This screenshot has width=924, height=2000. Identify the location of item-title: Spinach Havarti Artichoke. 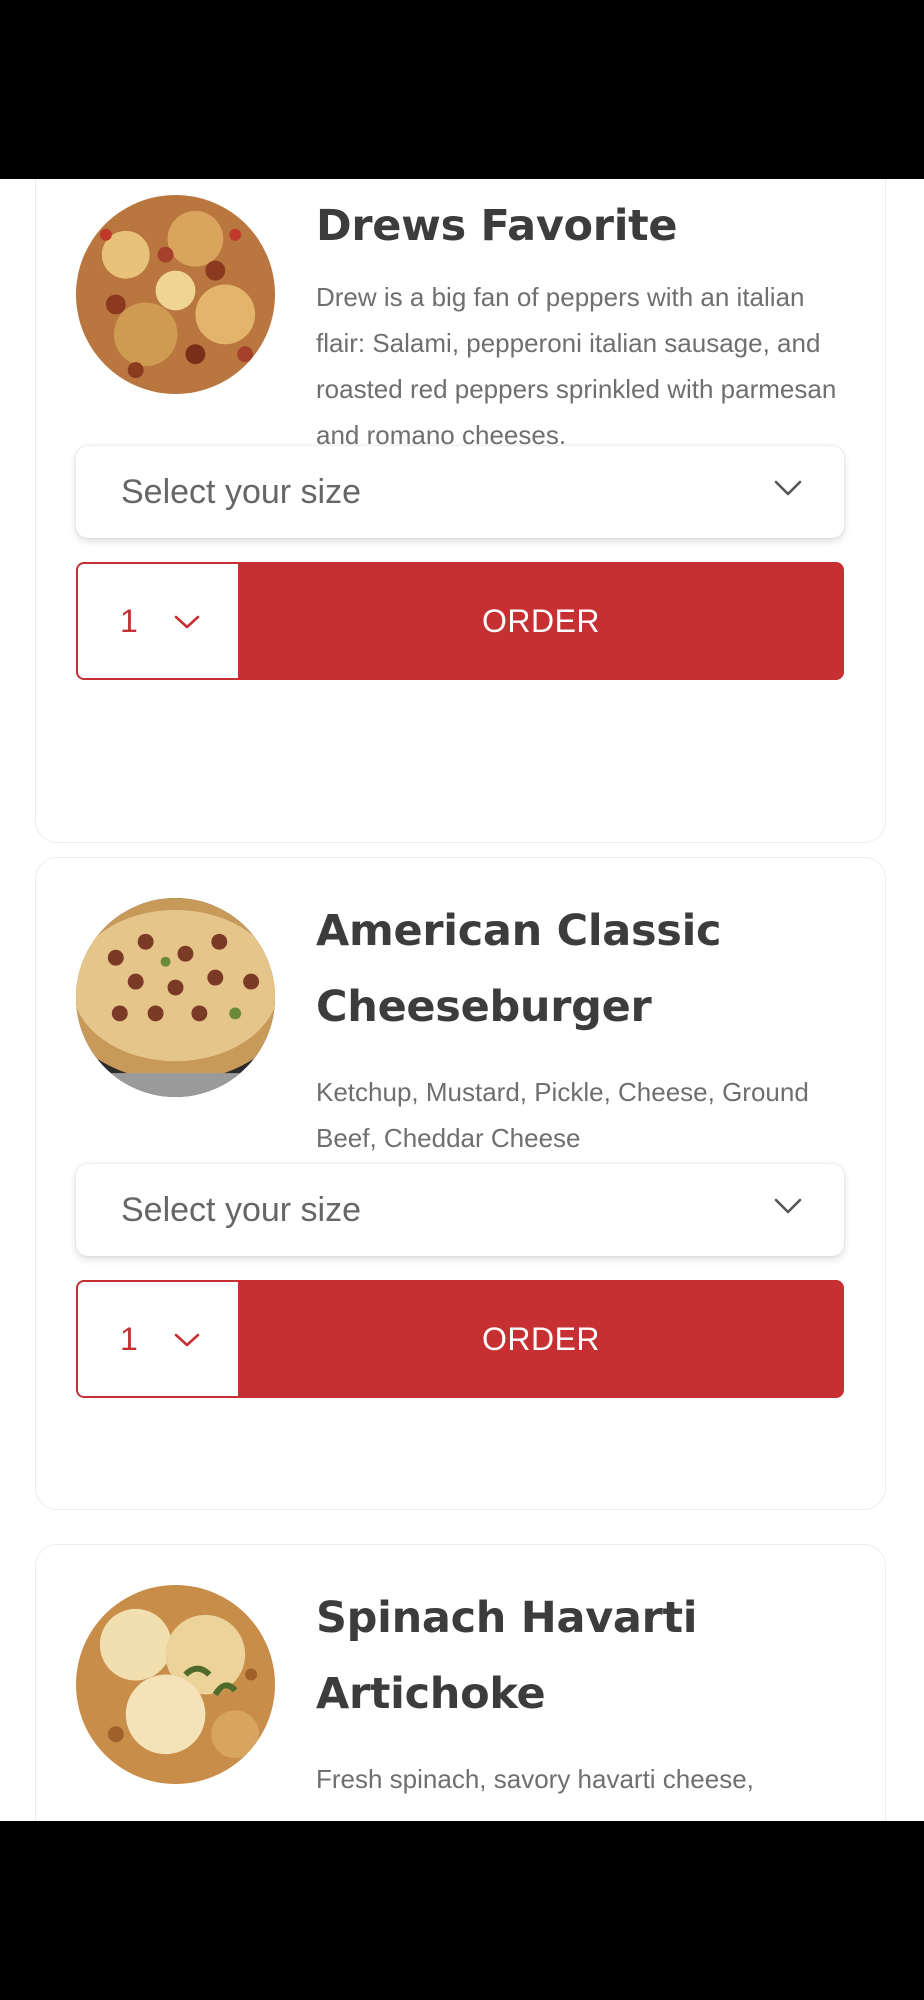
(507, 1656).